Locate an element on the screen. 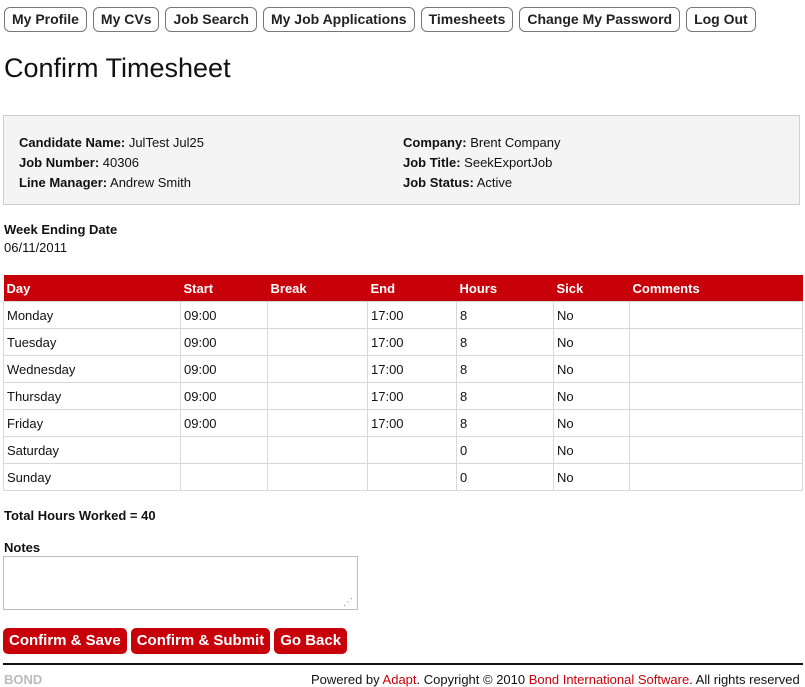  day-cell: Saturday is located at coordinates (92, 450).